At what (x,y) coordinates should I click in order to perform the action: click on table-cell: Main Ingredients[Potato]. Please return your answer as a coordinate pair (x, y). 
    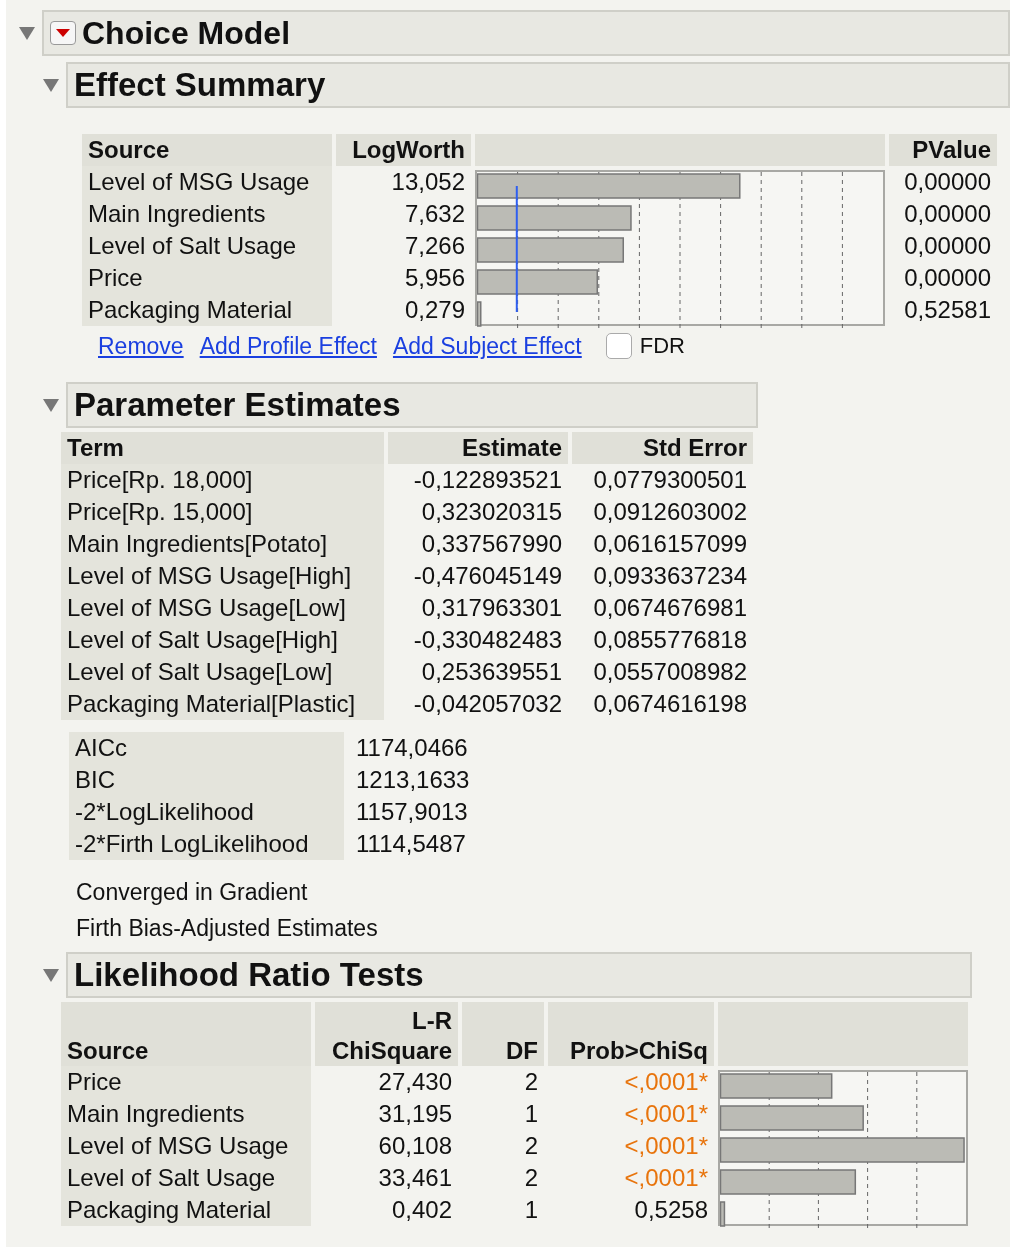
    Looking at the image, I should click on (222, 544).